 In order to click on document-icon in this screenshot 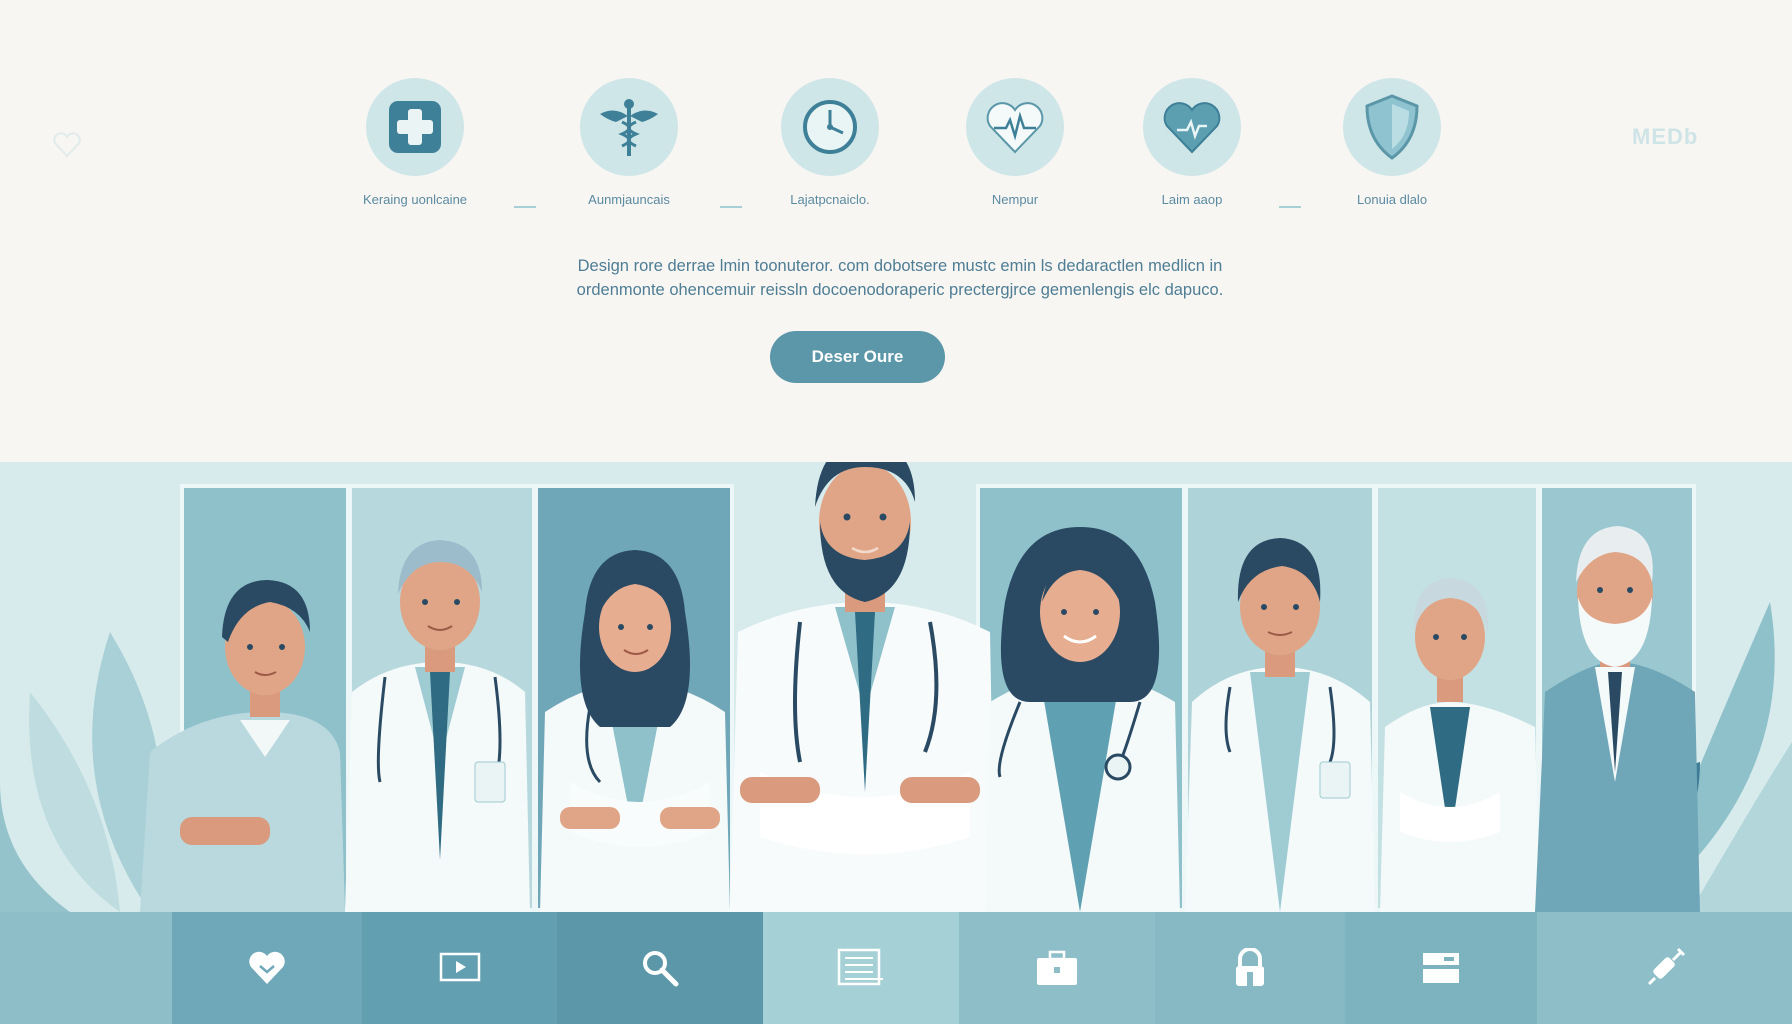, I will do `click(860, 967)`.